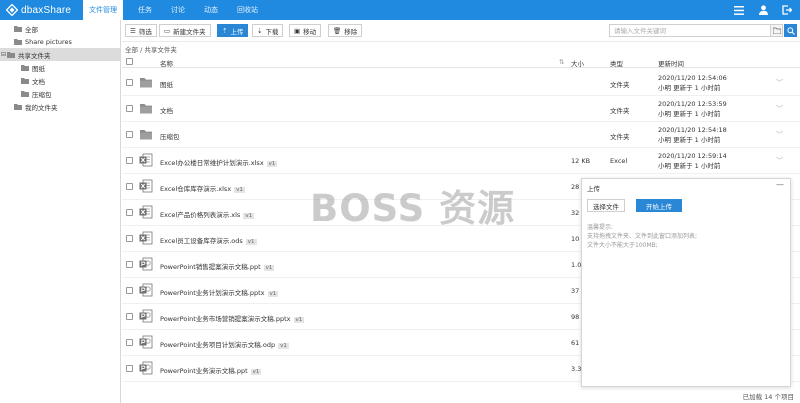 The image size is (800, 403). Describe the element at coordinates (178, 10) in the screenshot. I see `tab-discussion: 讨论` at that location.